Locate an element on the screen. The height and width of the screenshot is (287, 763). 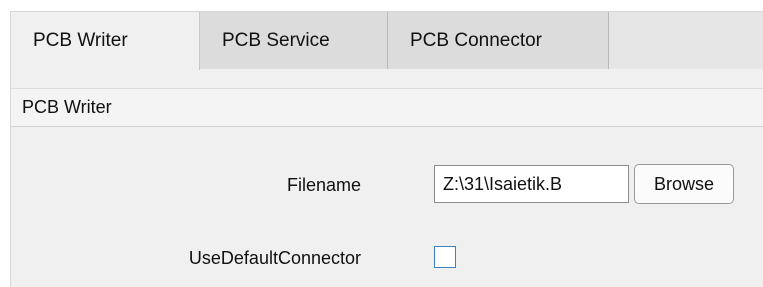
tab-bar-filler is located at coordinates (686, 40).